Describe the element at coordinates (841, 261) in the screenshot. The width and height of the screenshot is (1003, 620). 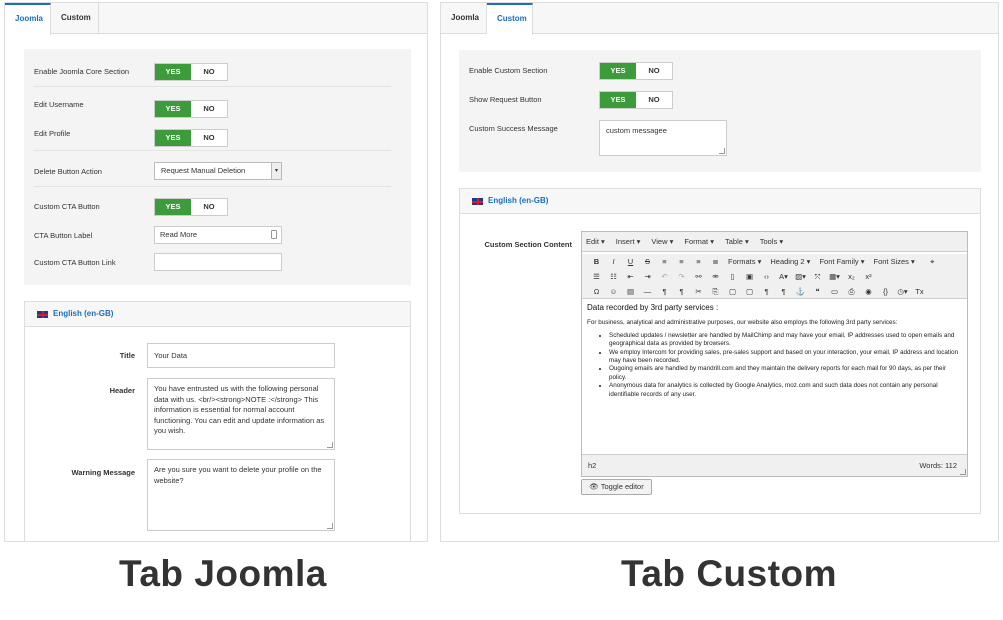
I see `font-family-dropdown: Font Family ▾` at that location.